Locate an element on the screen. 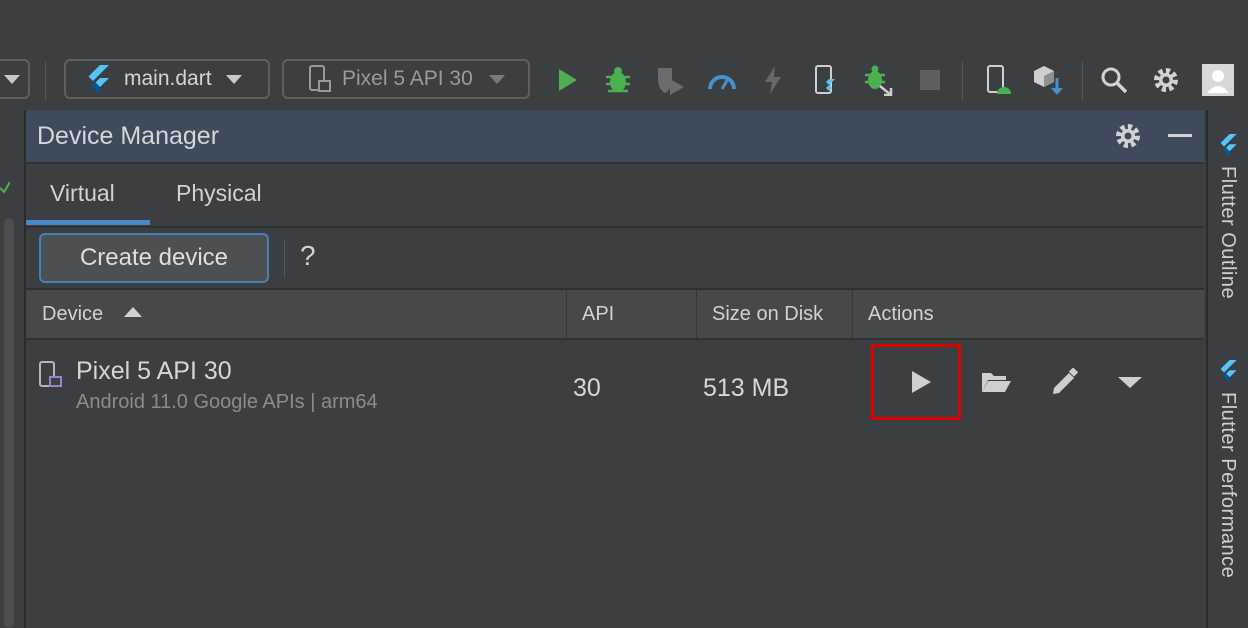 This screenshot has width=1248, height=628. table-row is located at coordinates (615, 388).